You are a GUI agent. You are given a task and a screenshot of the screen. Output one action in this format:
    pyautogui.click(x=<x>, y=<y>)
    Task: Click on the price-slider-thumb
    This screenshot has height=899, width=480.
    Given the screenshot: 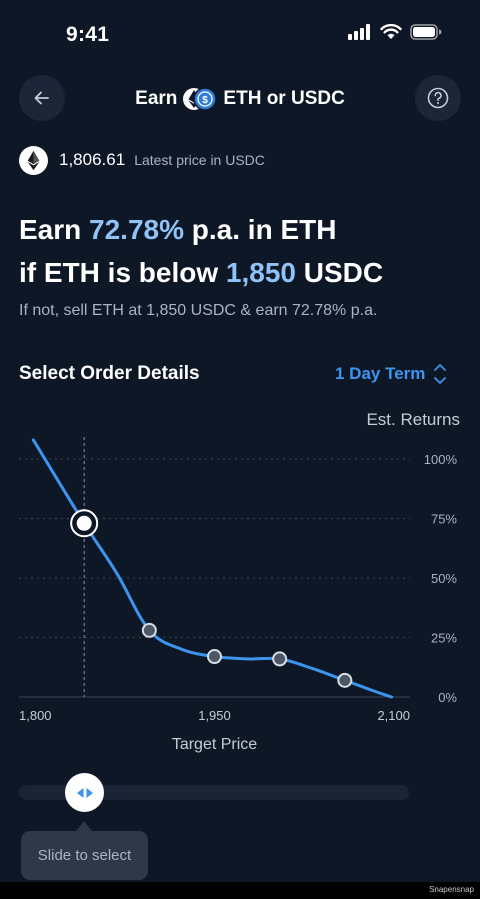 What is the action you would take?
    pyautogui.click(x=84, y=792)
    